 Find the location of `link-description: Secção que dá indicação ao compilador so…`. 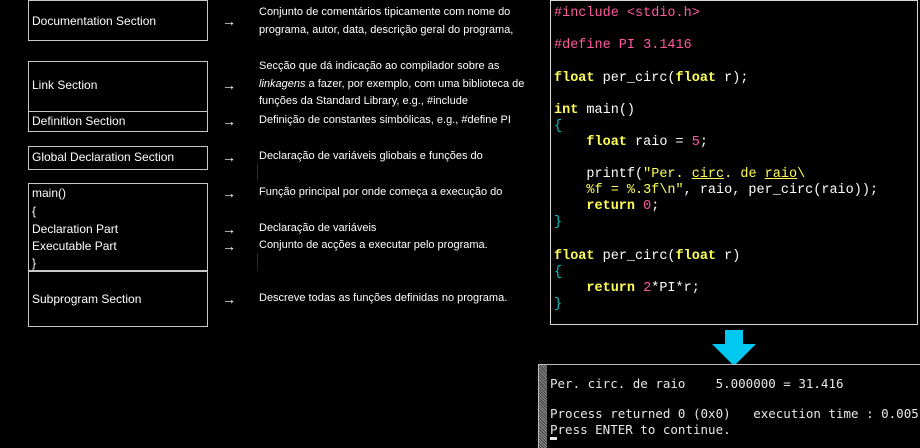

link-description: Secção que dá indicação ao compilador so… is located at coordinates (392, 83).